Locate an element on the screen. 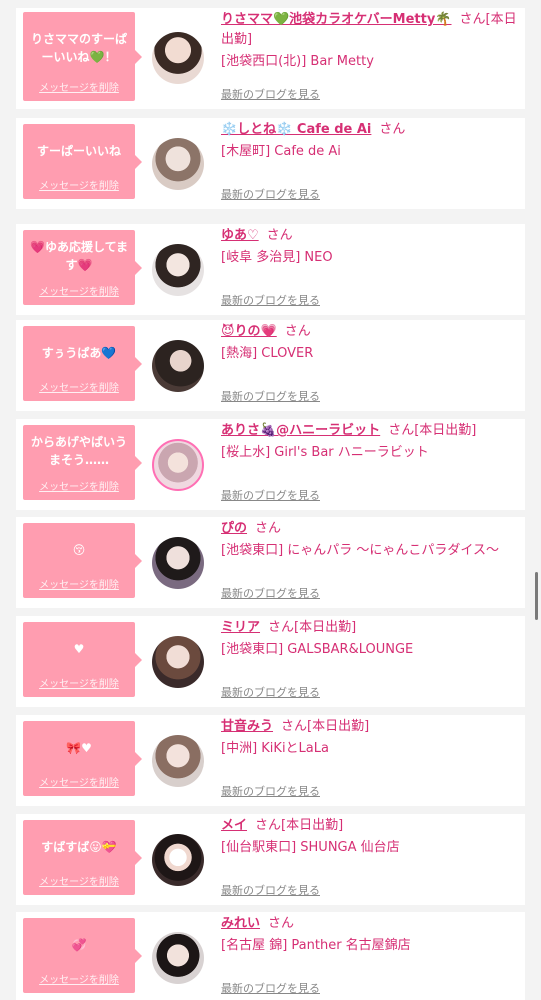  message-text: すーぱーいいね is located at coordinates (78, 151).